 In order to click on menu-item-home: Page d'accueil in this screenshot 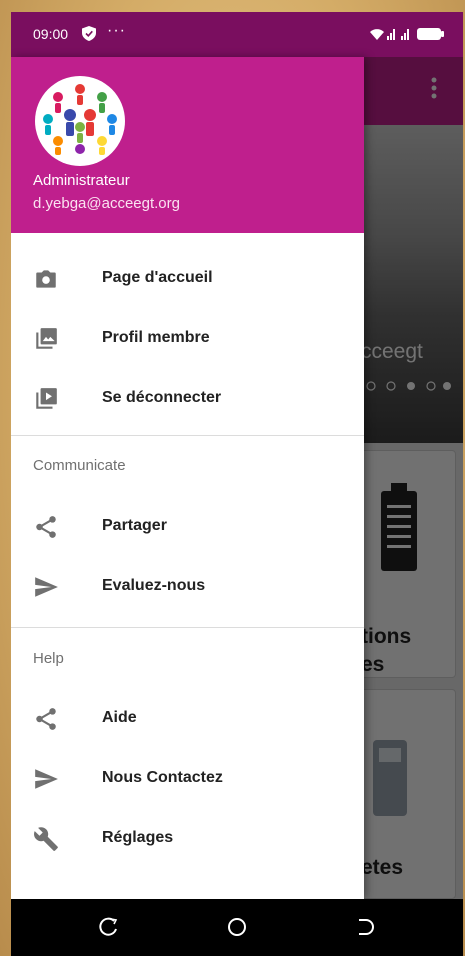, I will do `click(187, 279)`.